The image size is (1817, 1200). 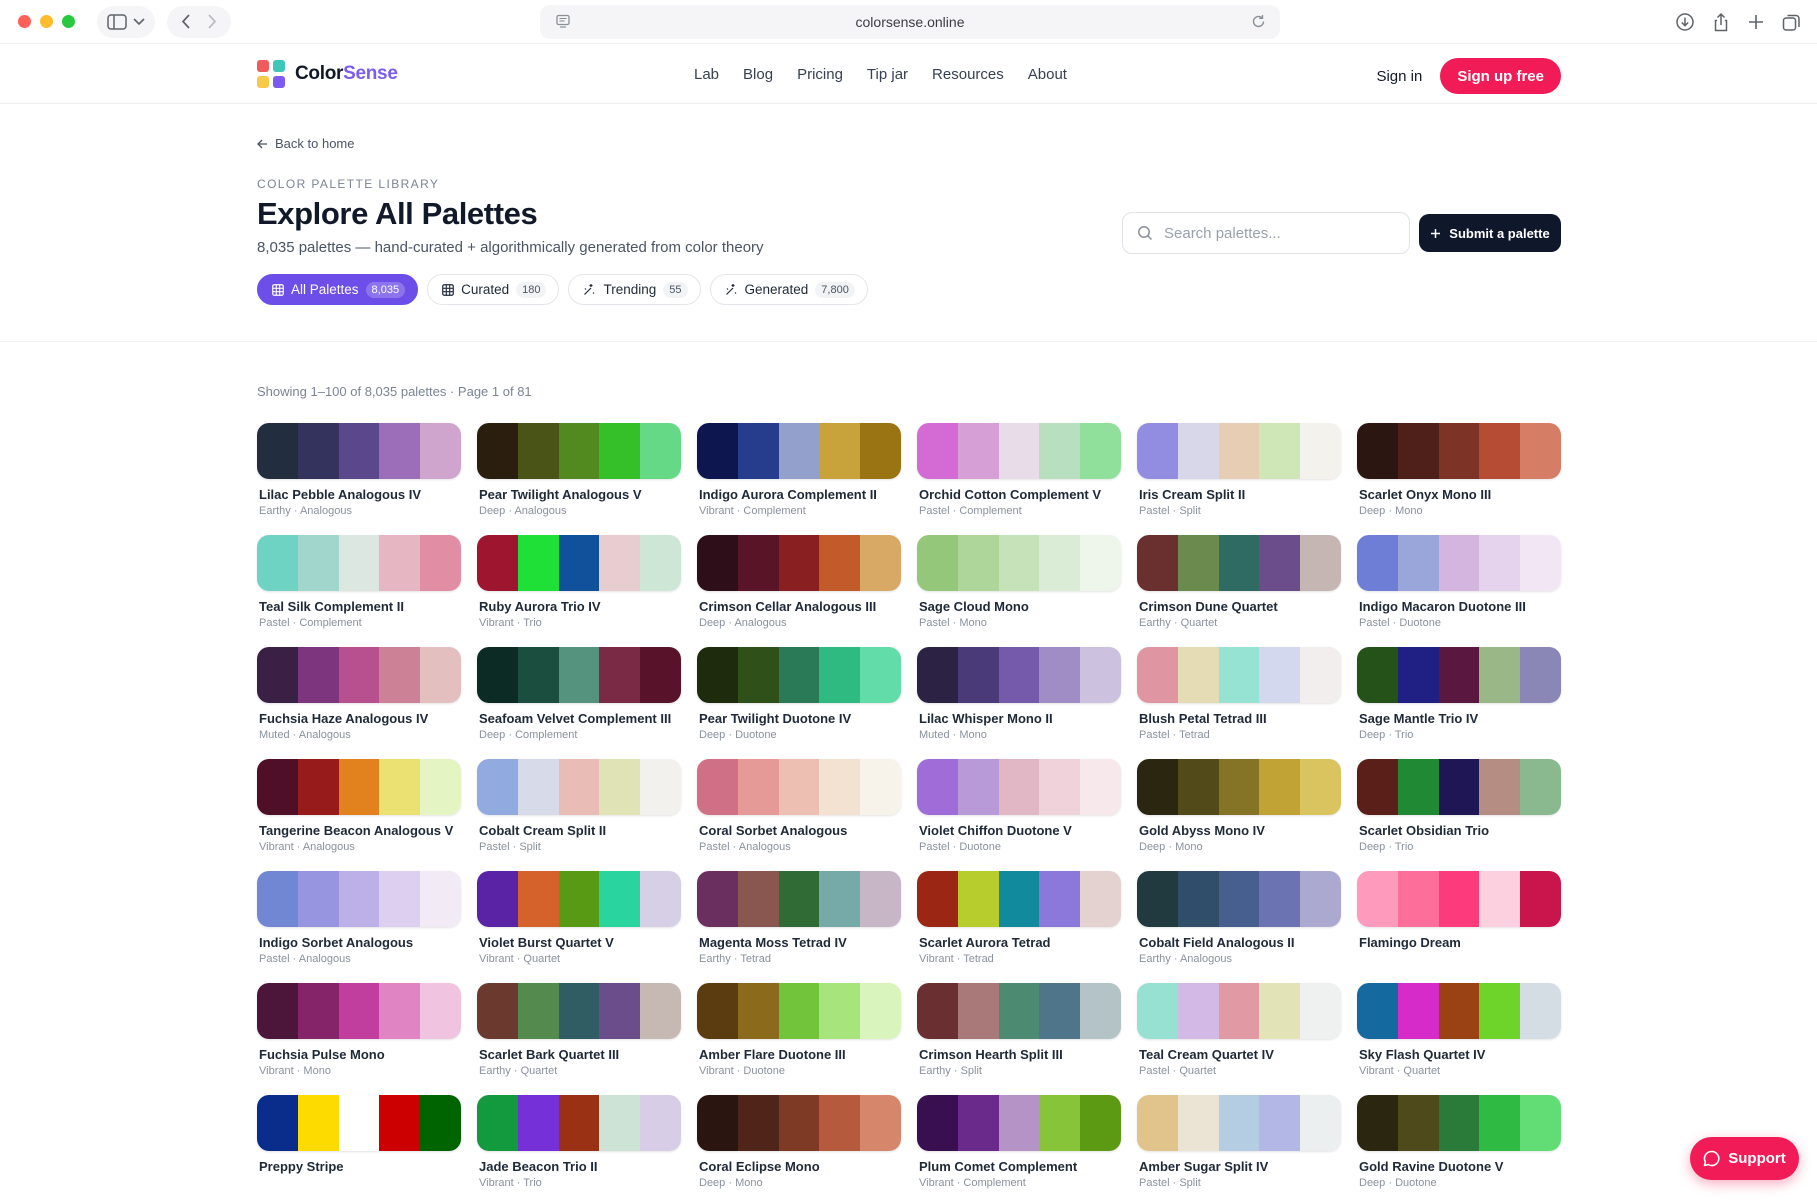 I want to click on back-arrow-icon, so click(x=185, y=21).